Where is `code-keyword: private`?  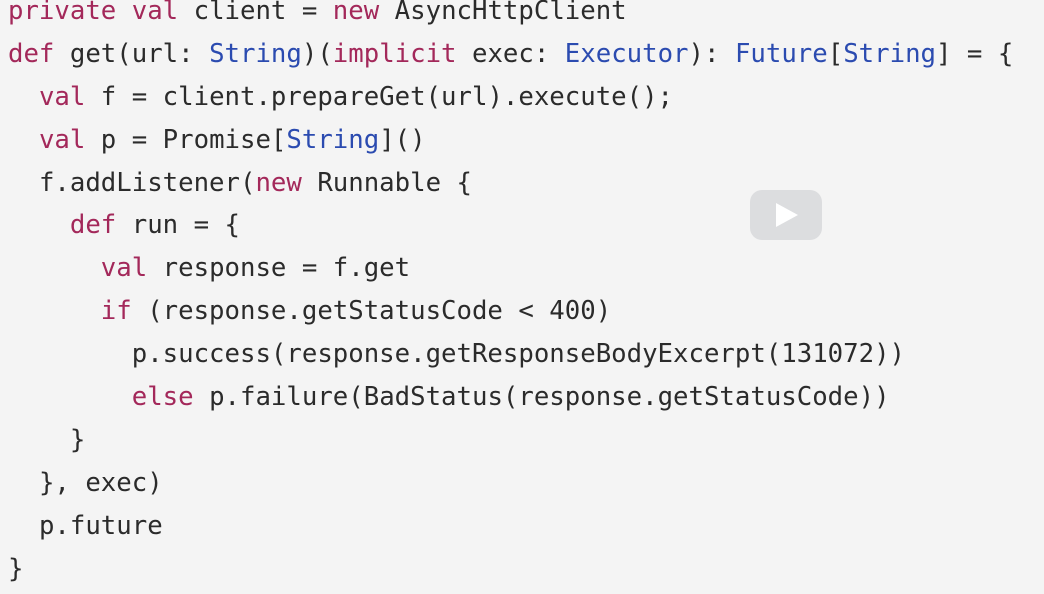 code-keyword: private is located at coordinates (62, 13).